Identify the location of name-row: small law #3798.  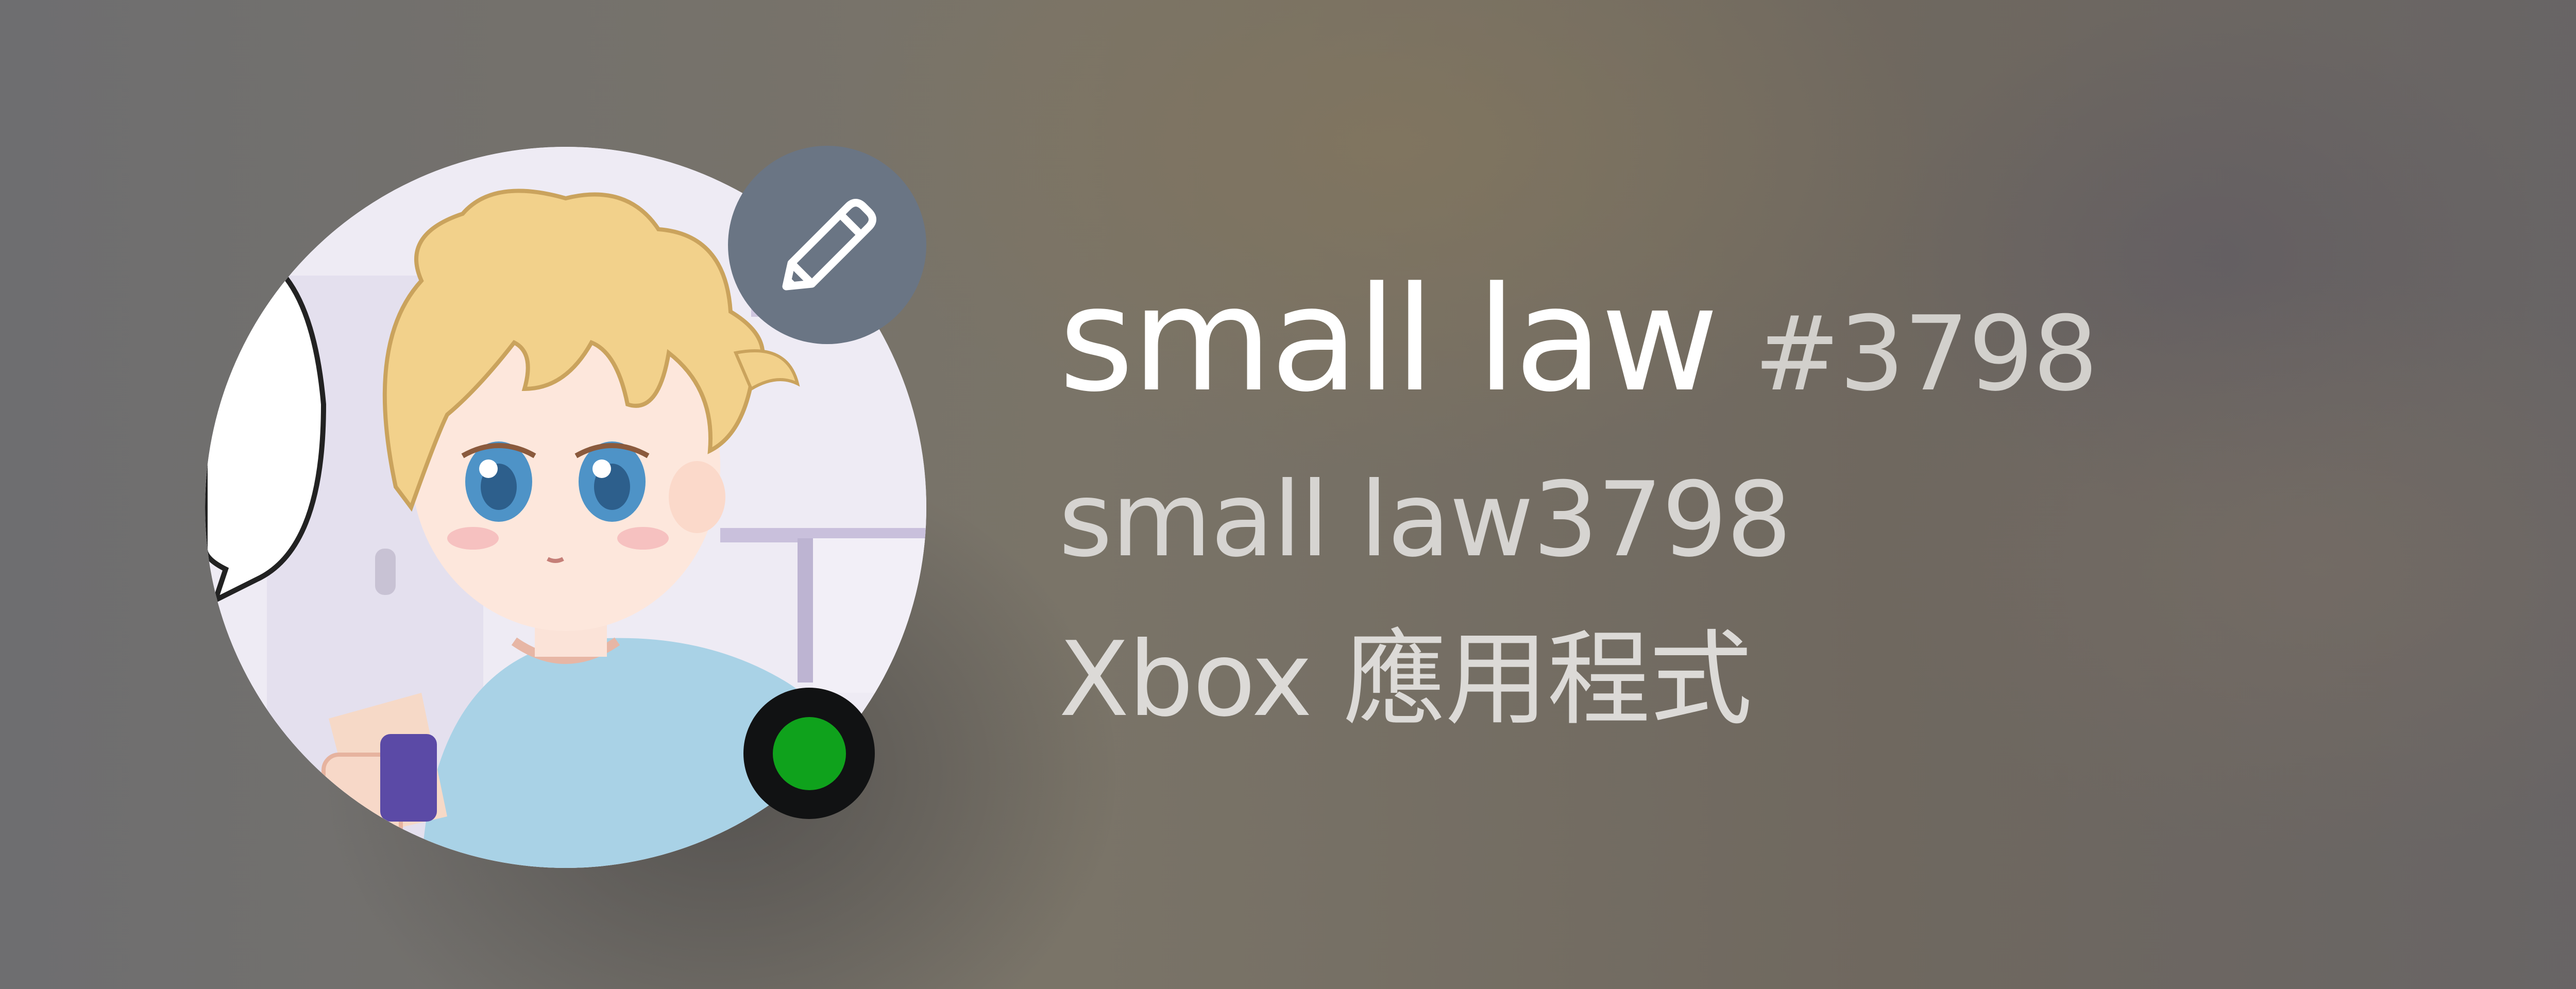
(1817, 340).